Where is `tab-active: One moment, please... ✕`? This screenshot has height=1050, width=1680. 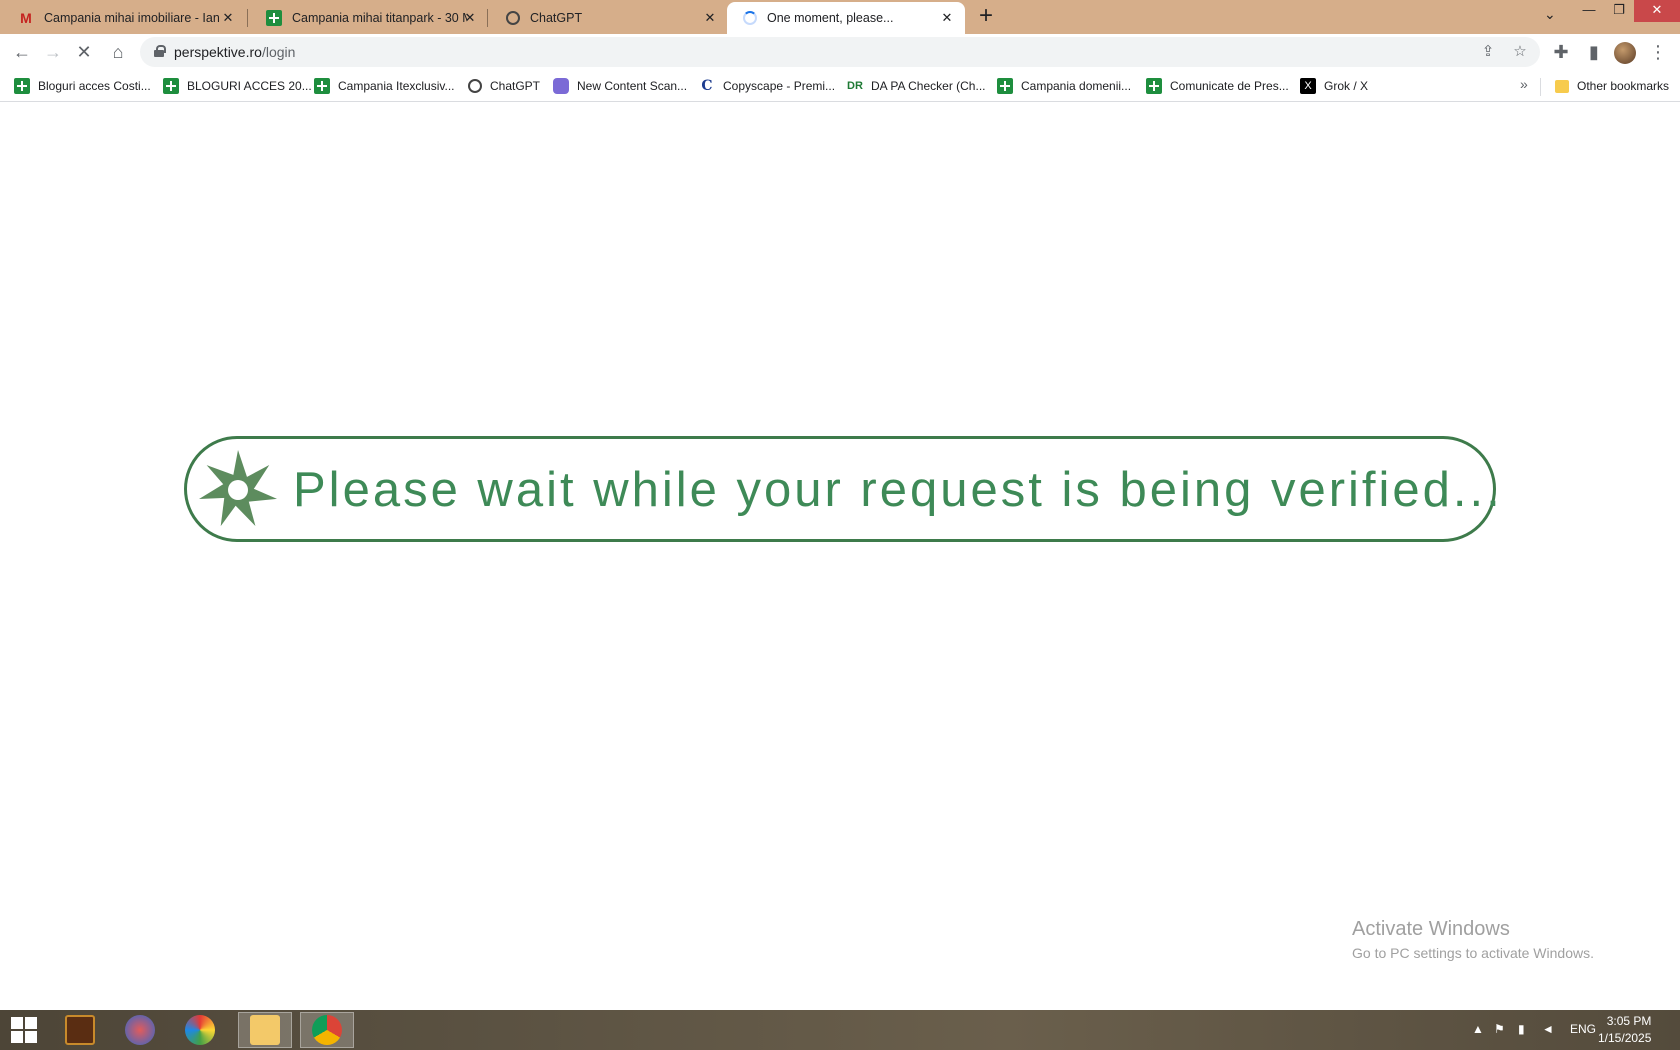
tab-active: One moment, please... ✕ is located at coordinates (846, 18).